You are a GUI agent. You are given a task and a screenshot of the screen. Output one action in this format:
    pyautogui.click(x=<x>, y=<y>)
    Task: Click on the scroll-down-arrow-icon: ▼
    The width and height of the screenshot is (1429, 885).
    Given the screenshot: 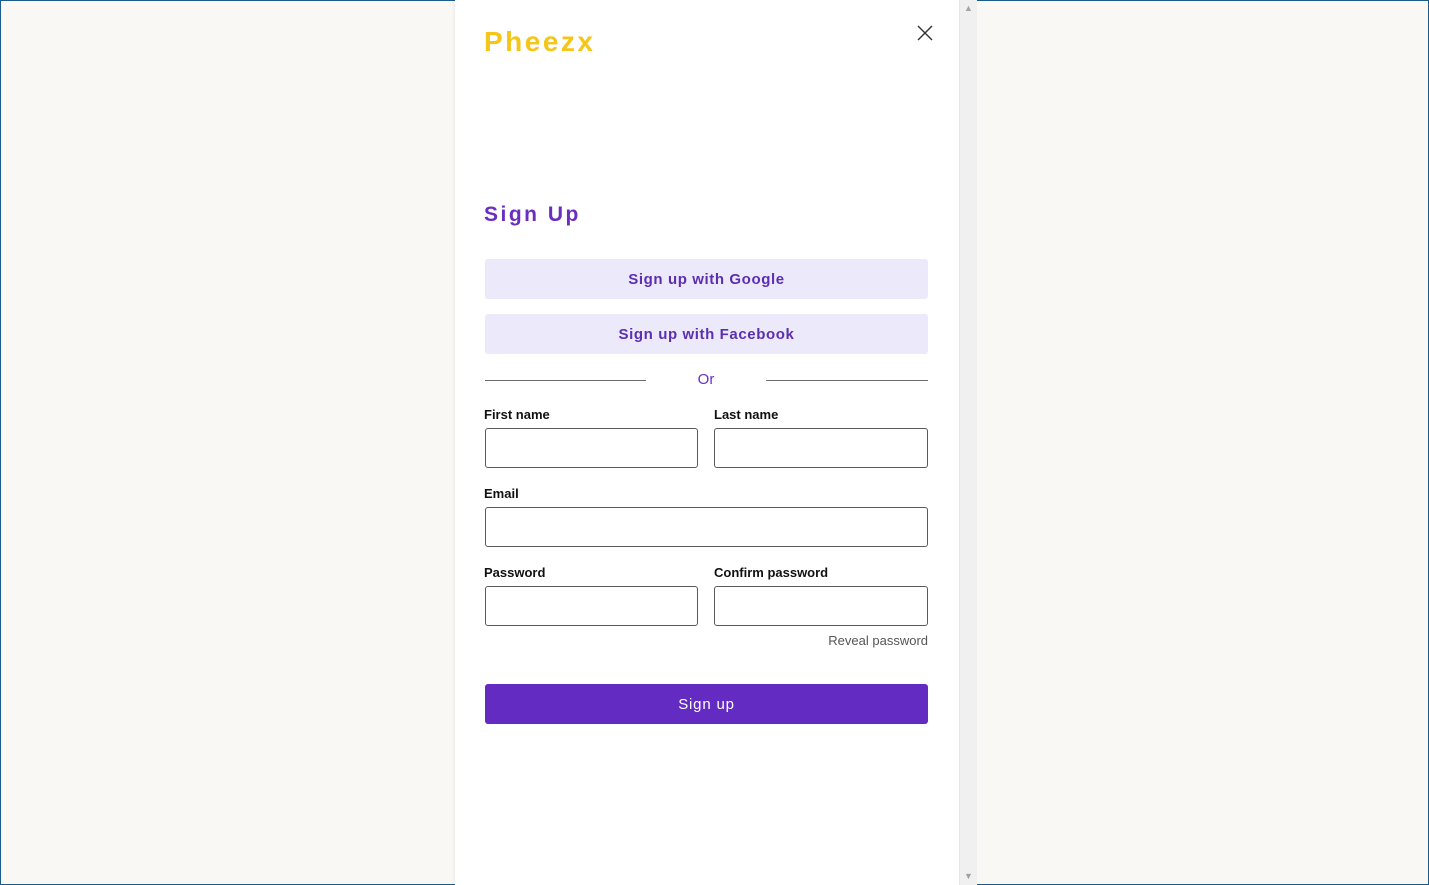 What is the action you would take?
    pyautogui.click(x=968, y=876)
    